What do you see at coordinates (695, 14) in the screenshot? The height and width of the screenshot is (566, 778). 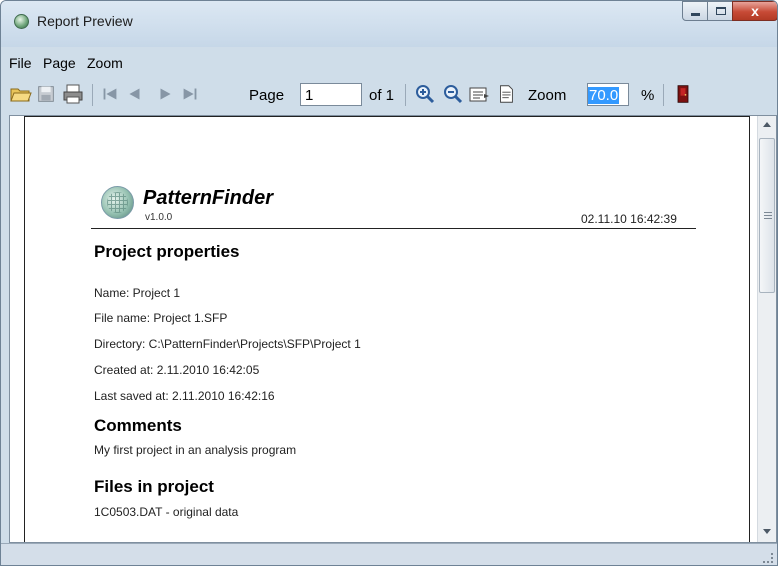 I see `minimize-icon` at bounding box center [695, 14].